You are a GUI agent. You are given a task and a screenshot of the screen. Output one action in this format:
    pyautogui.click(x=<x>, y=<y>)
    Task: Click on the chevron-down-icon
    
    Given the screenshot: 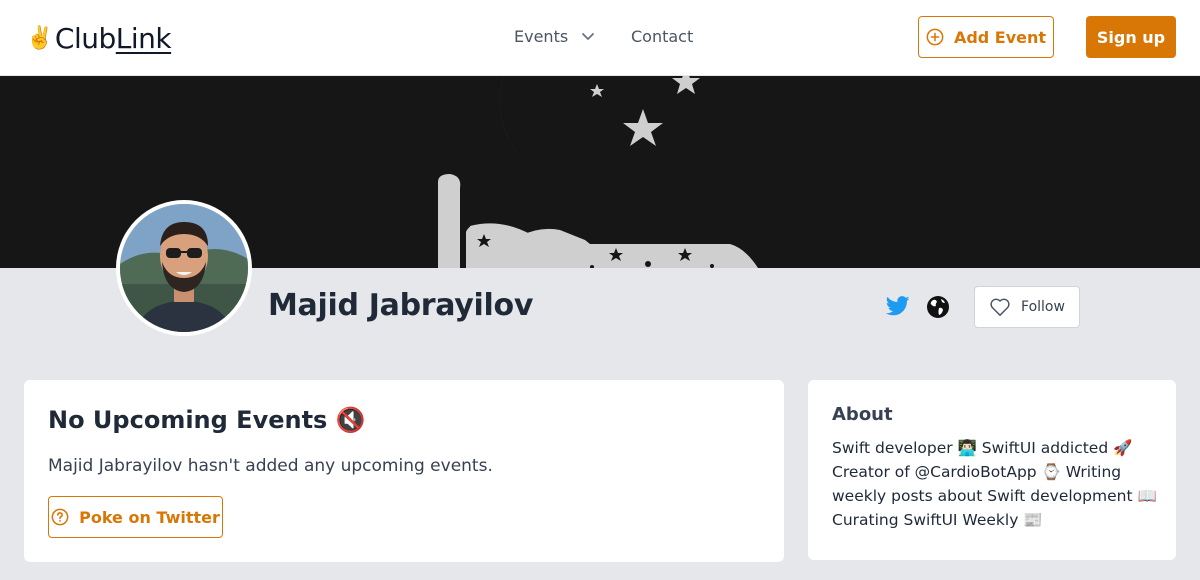 What is the action you would take?
    pyautogui.click(x=588, y=36)
    